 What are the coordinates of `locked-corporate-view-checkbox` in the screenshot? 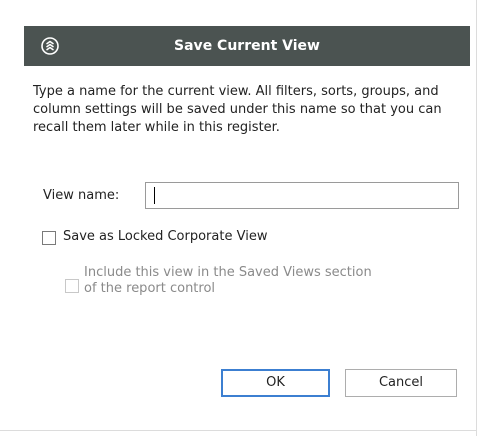 It's located at (49, 238).